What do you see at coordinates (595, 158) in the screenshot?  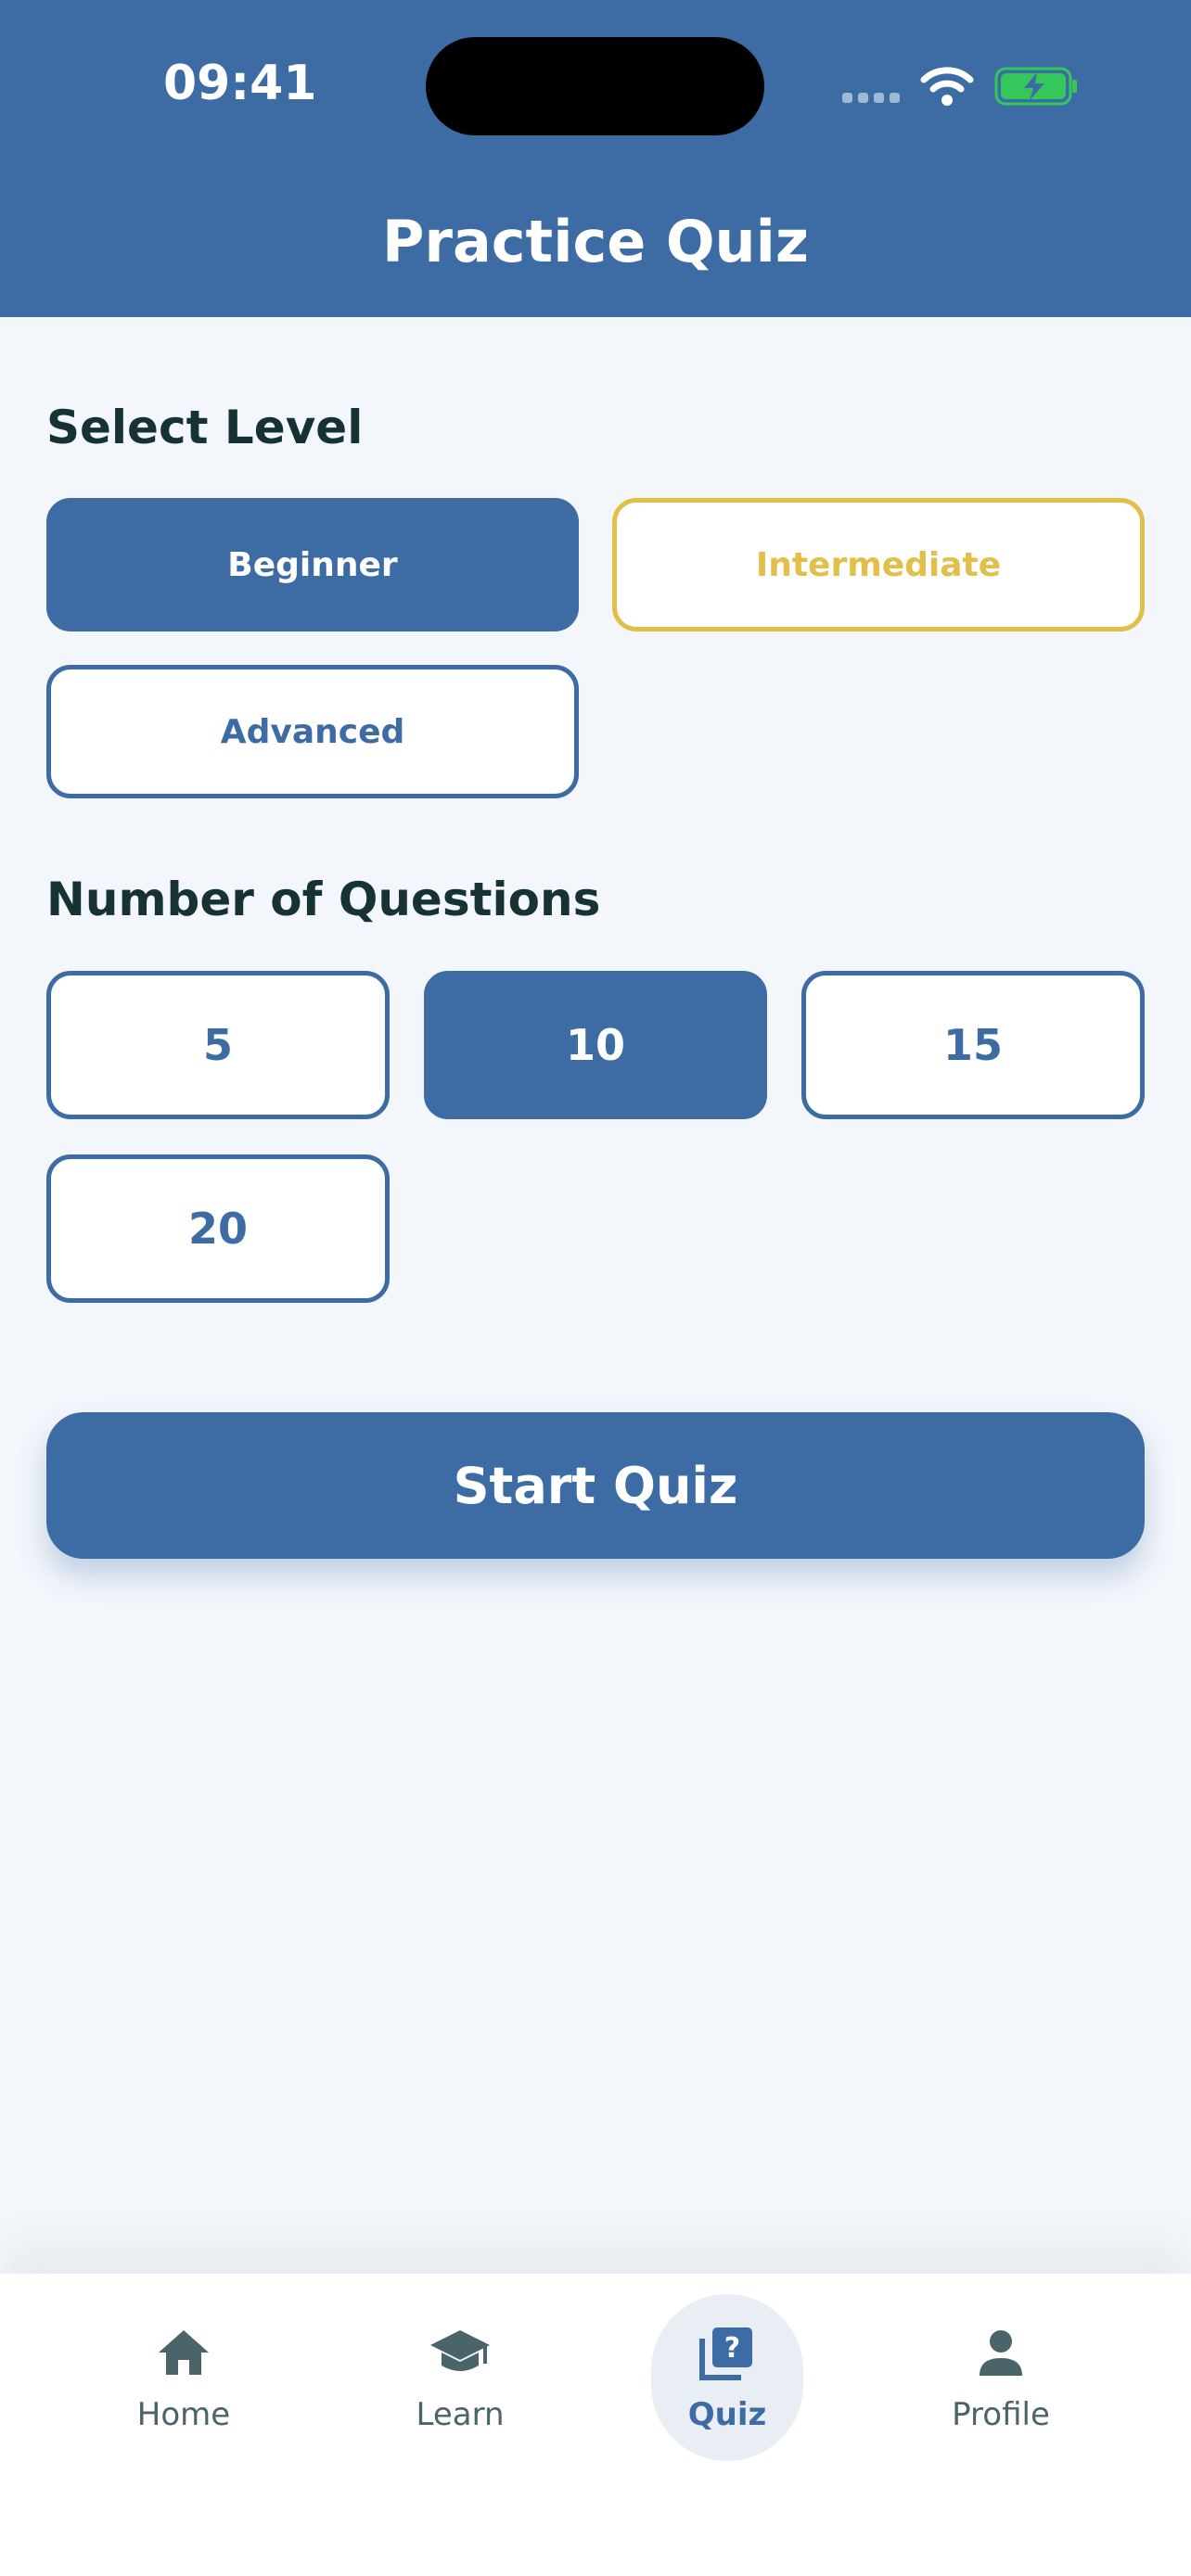 I see `app-header: 09:41 Practice Quiz` at bounding box center [595, 158].